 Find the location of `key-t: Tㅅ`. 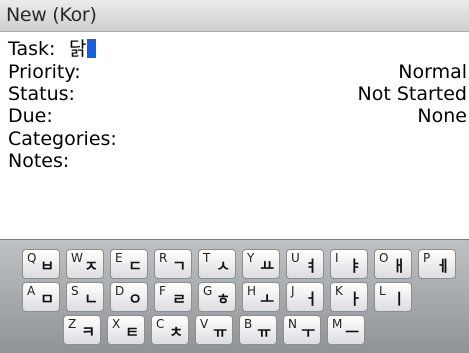

key-t: Tㅅ is located at coordinates (217, 264).